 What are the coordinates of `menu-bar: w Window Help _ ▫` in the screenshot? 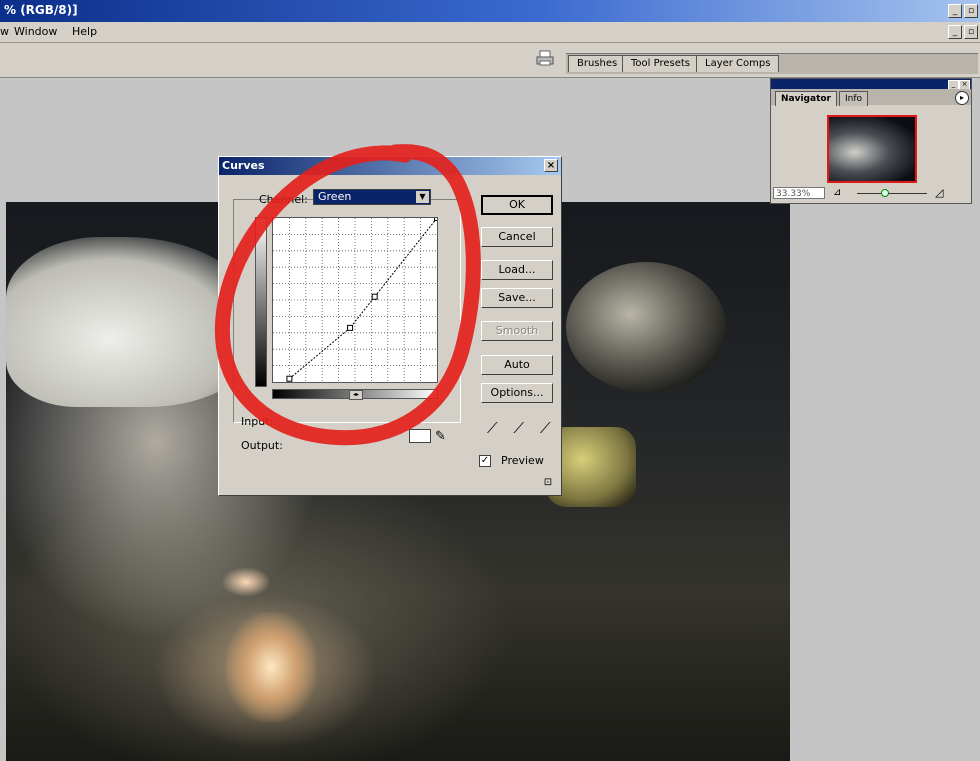 It's located at (490, 32).